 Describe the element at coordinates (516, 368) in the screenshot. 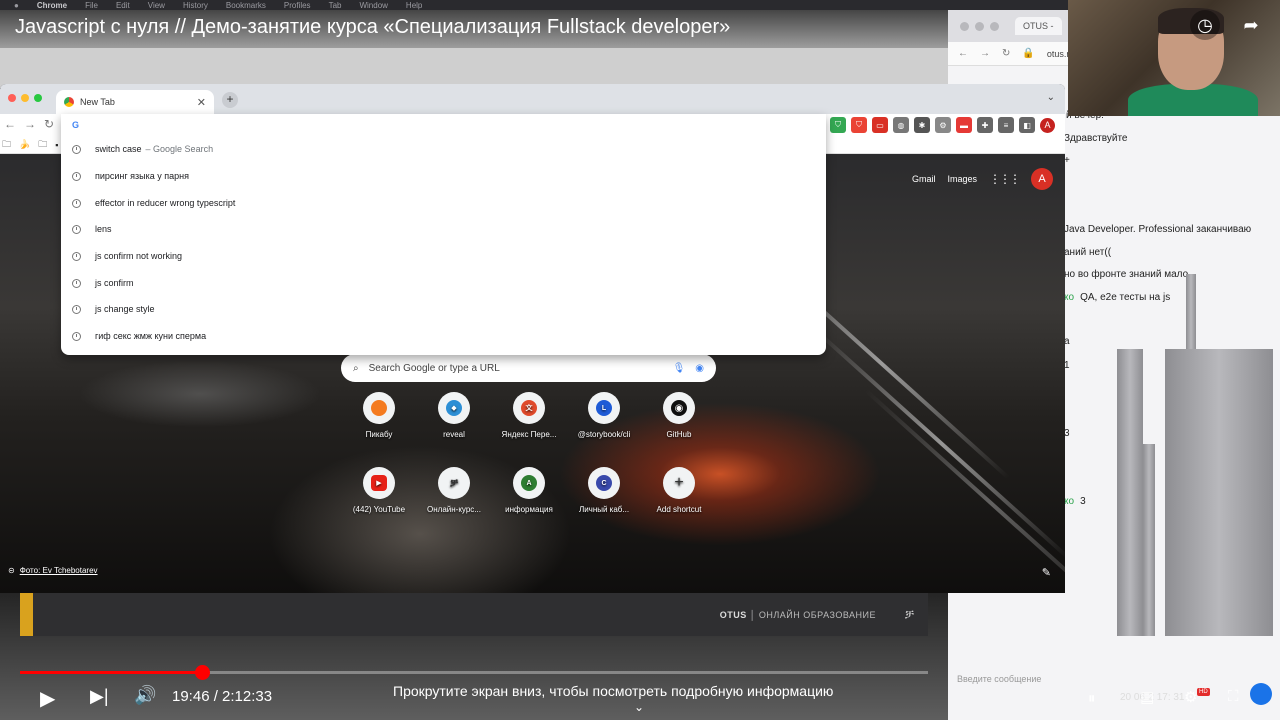

I see `search-placeholder: Search Google or type a URL` at that location.